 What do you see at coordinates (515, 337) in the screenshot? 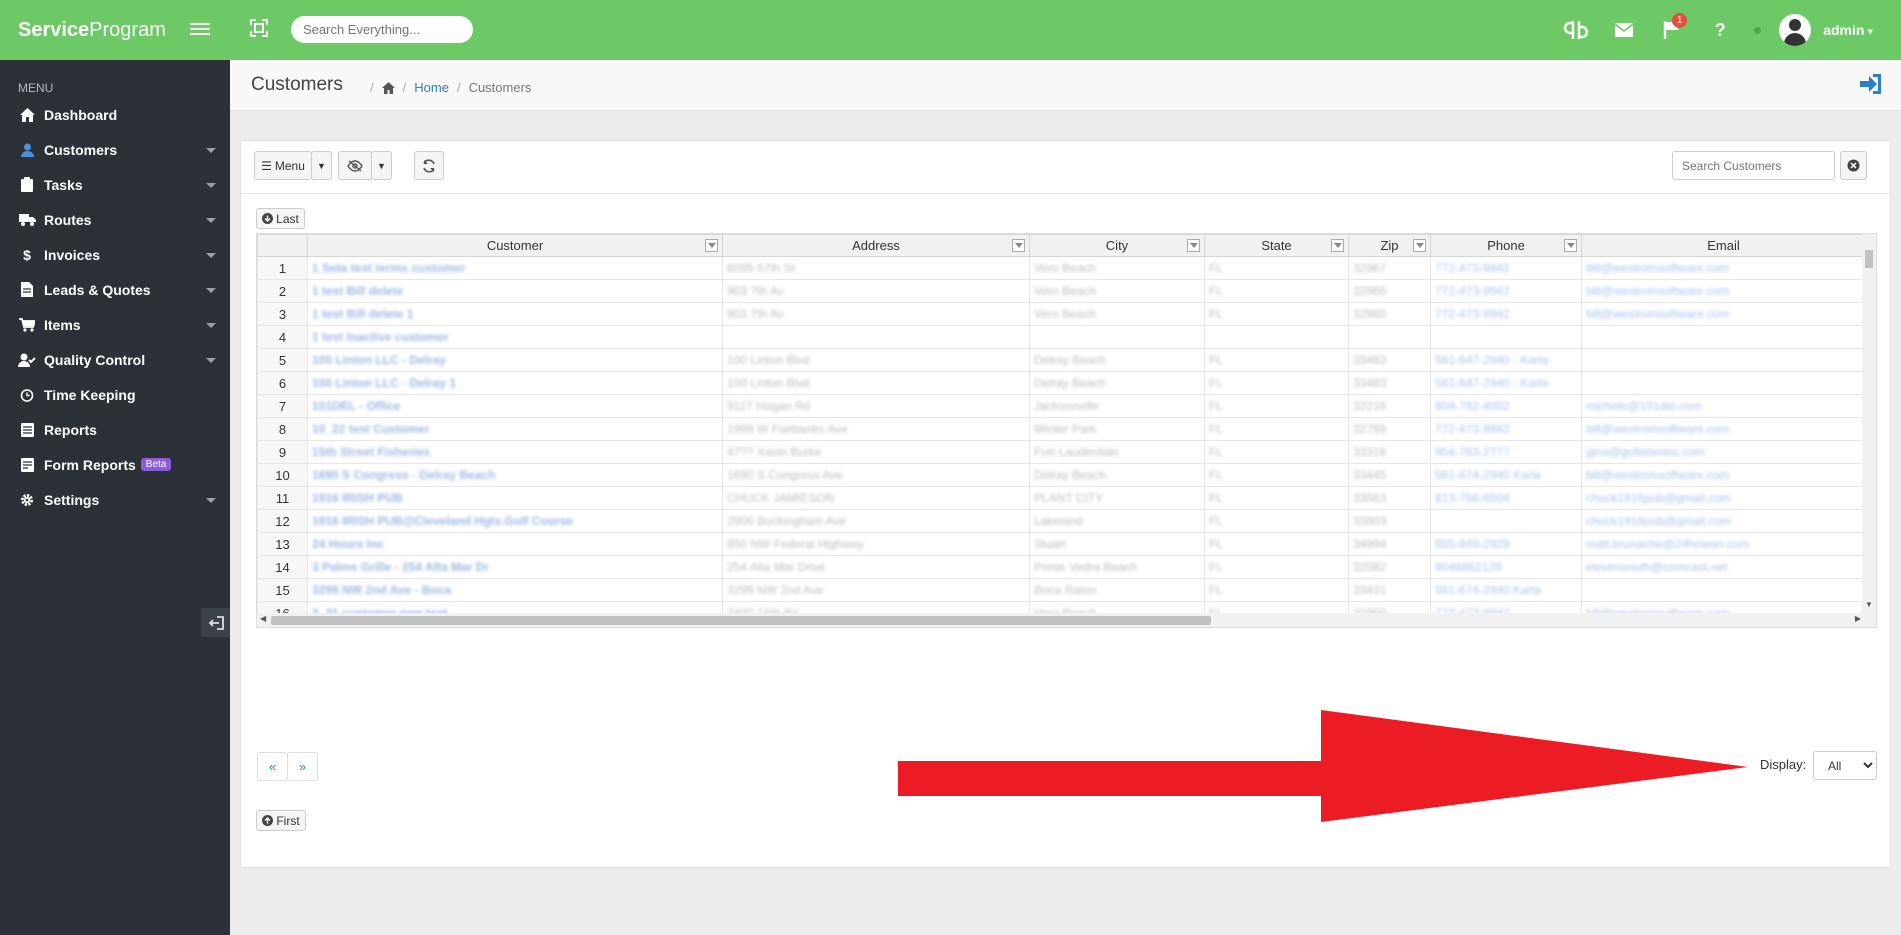
I see `table-cell: 1 test Inactive customer` at bounding box center [515, 337].